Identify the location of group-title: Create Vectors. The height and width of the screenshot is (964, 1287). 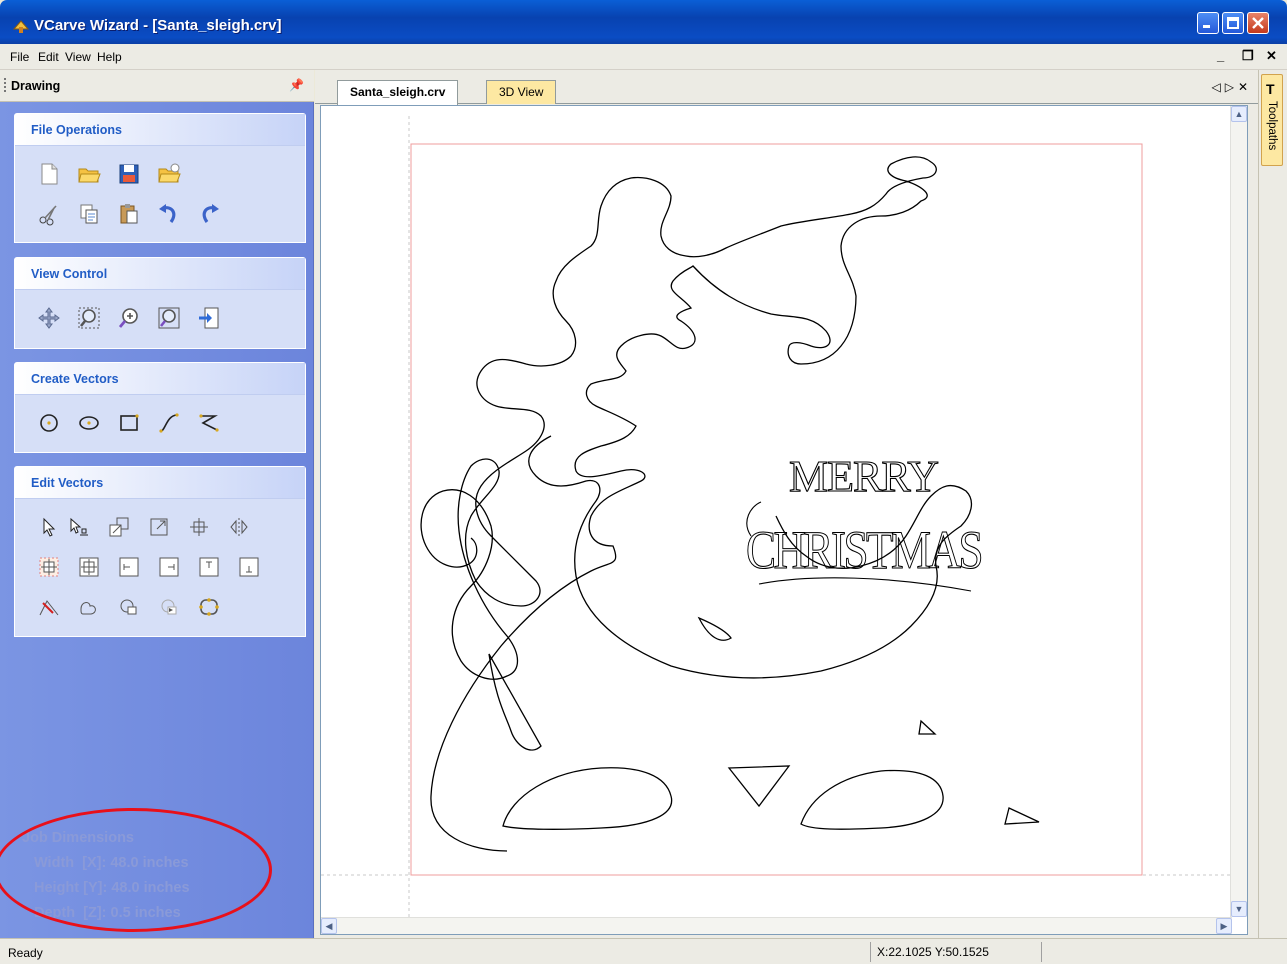
(160, 379).